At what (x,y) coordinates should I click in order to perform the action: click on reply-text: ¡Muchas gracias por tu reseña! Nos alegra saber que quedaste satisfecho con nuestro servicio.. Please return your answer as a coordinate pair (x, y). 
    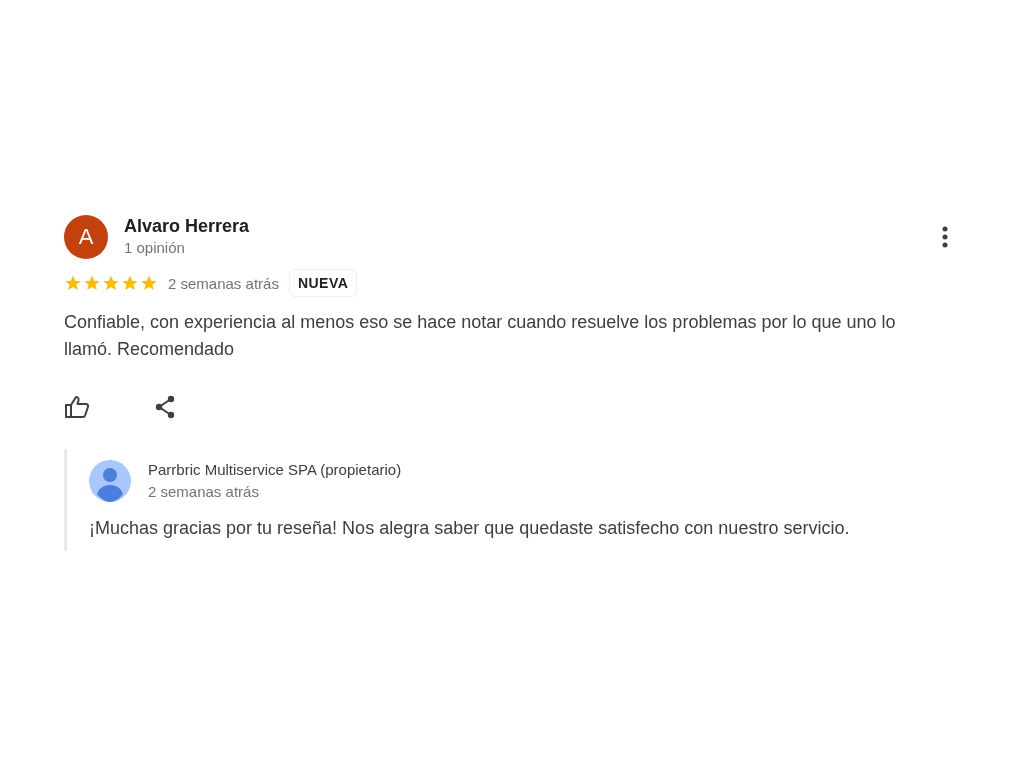
    Looking at the image, I should click on (470, 528).